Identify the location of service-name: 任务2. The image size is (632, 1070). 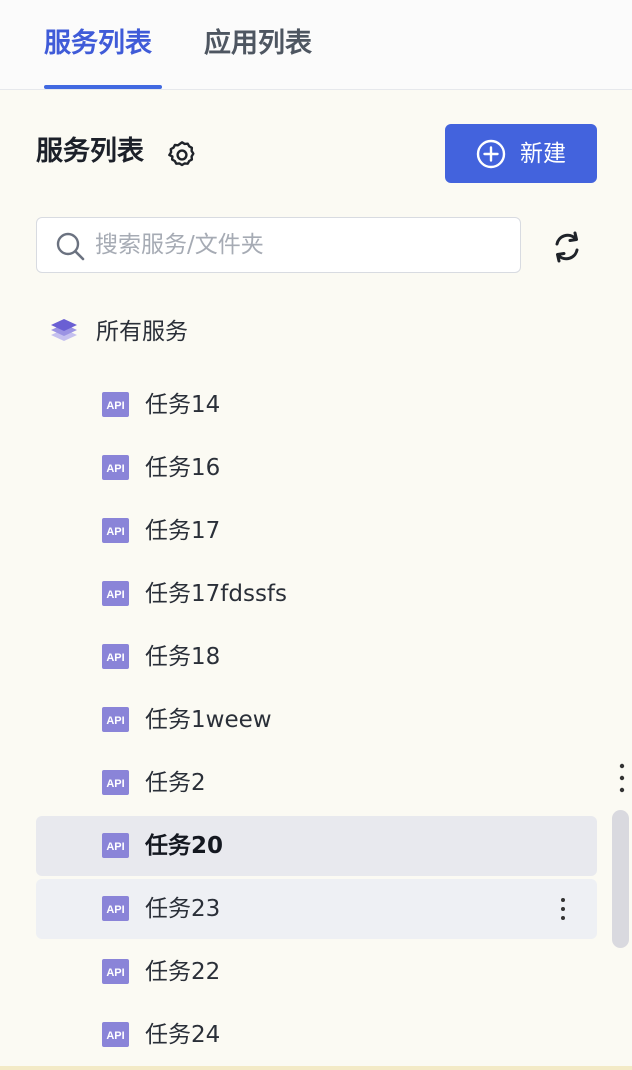
(175, 783).